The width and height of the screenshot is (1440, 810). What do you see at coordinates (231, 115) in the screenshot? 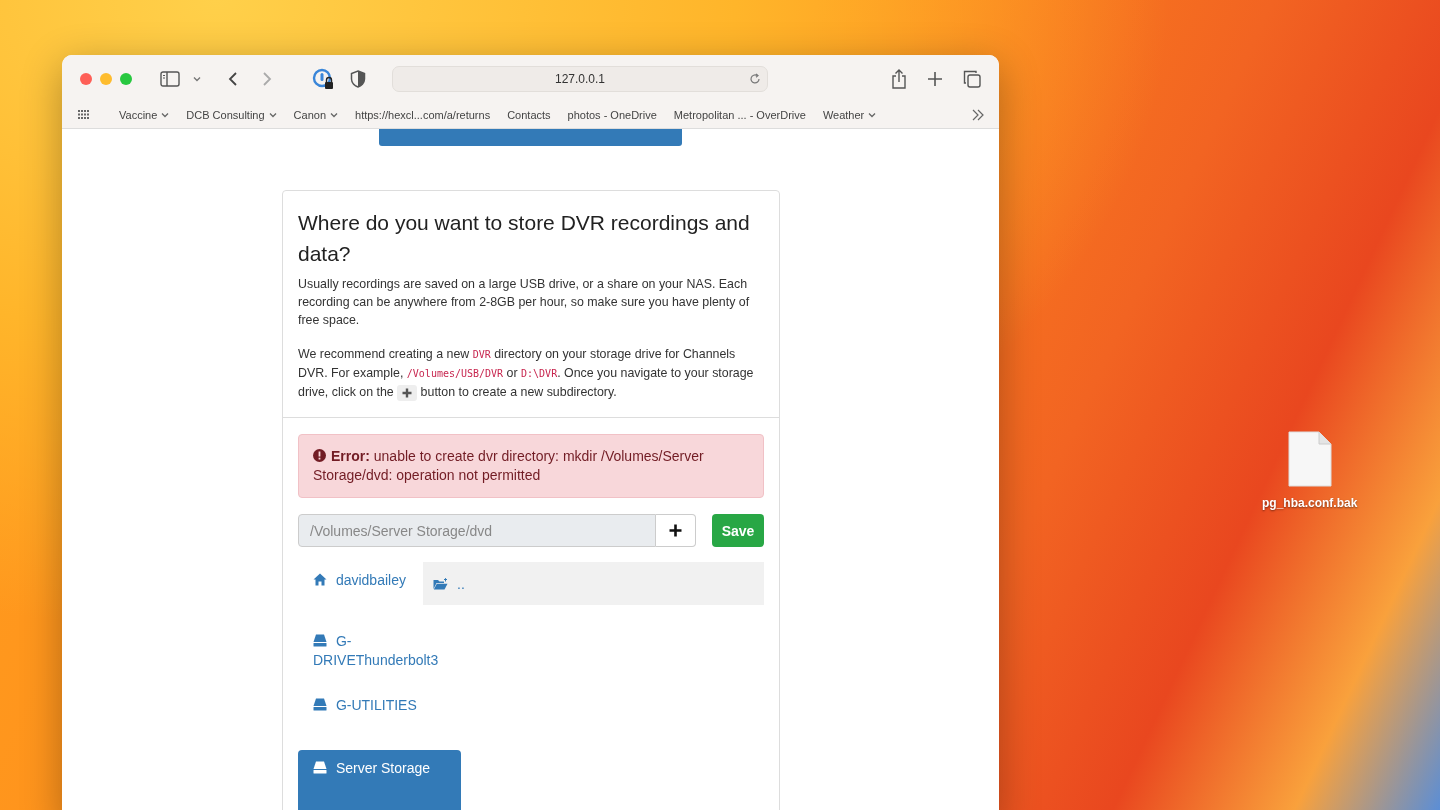
I see `bookmark: DCB Consulting` at bounding box center [231, 115].